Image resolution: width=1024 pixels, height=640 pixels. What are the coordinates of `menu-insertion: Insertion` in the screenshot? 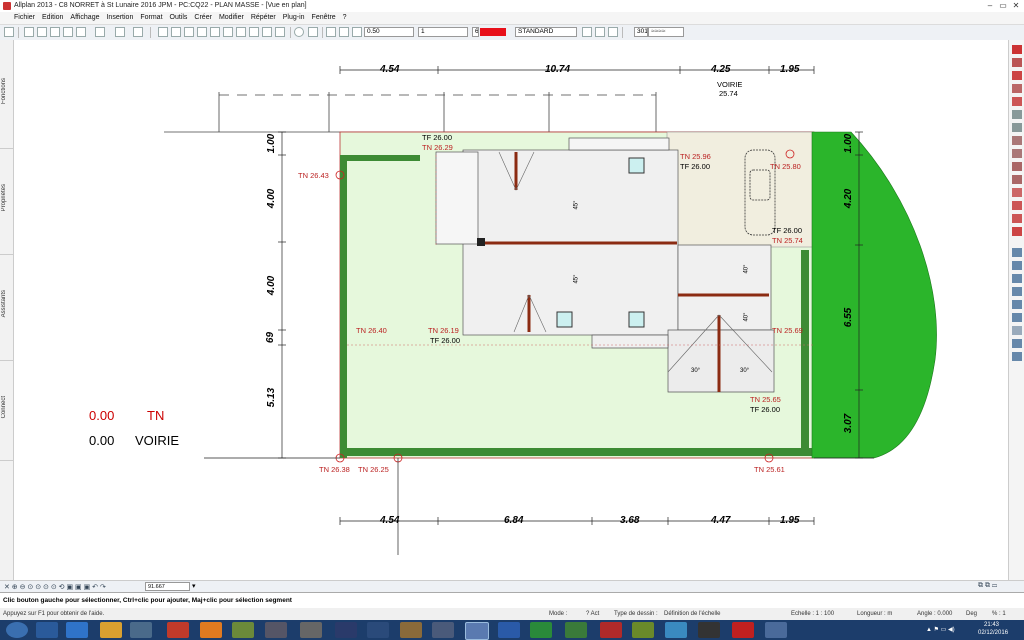 It's located at (119, 17).